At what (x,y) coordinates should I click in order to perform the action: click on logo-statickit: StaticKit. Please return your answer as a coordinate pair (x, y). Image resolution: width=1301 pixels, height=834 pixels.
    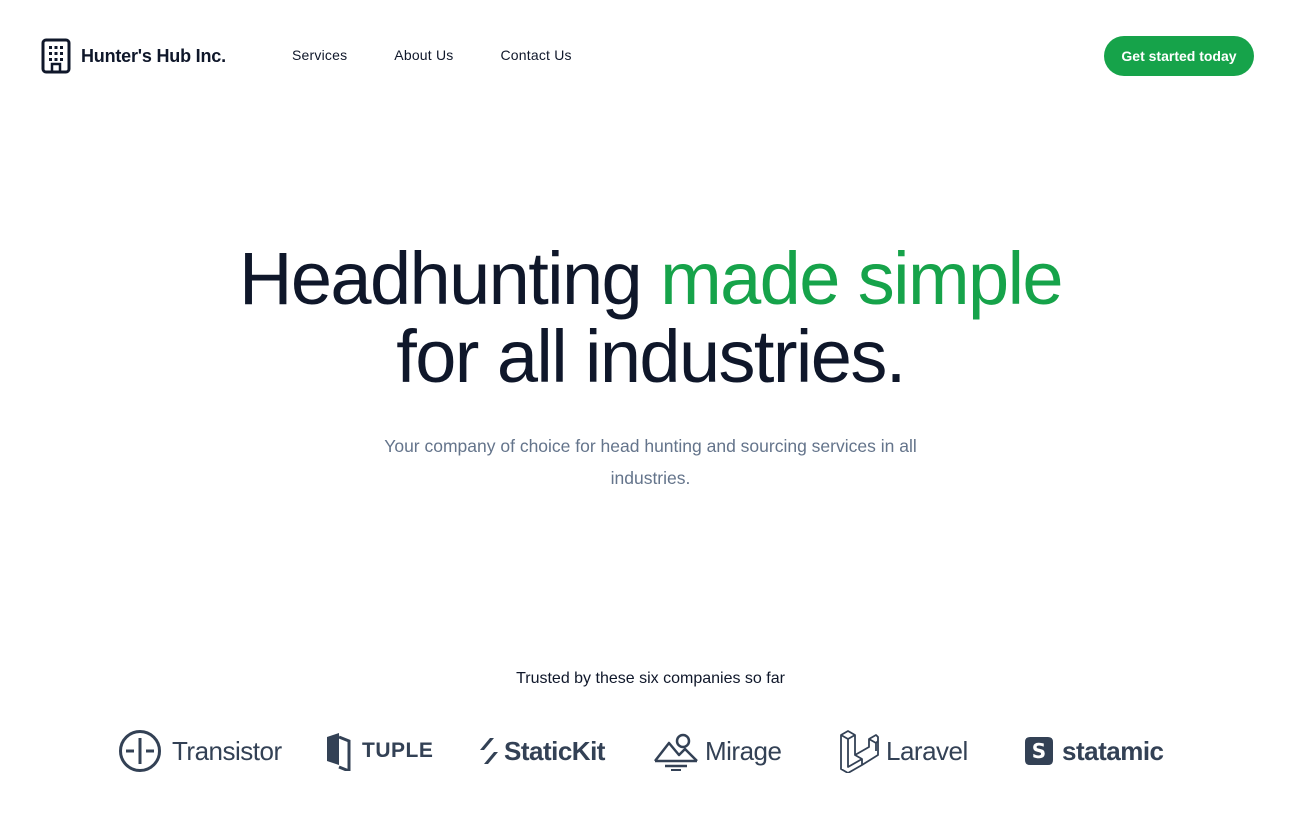
    Looking at the image, I should click on (541, 751).